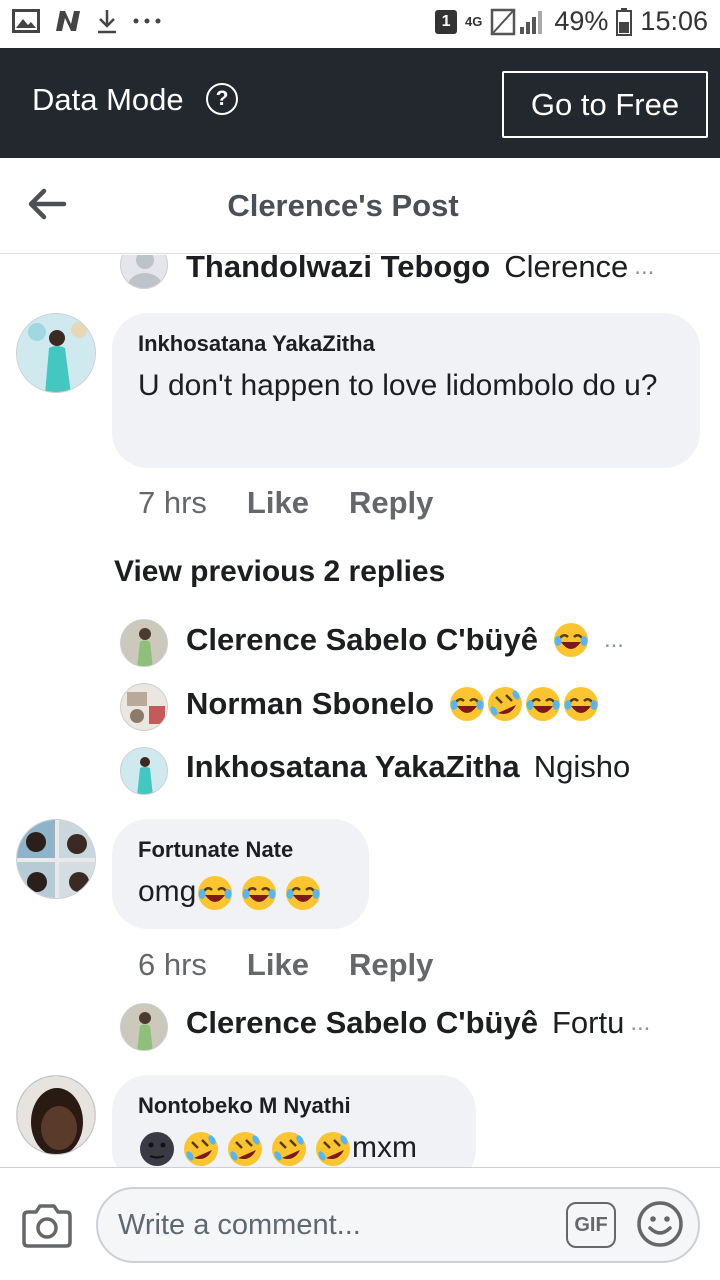  What do you see at coordinates (360, 103) in the screenshot?
I see `data-mode-bar: Data Mode ? Go to Free` at bounding box center [360, 103].